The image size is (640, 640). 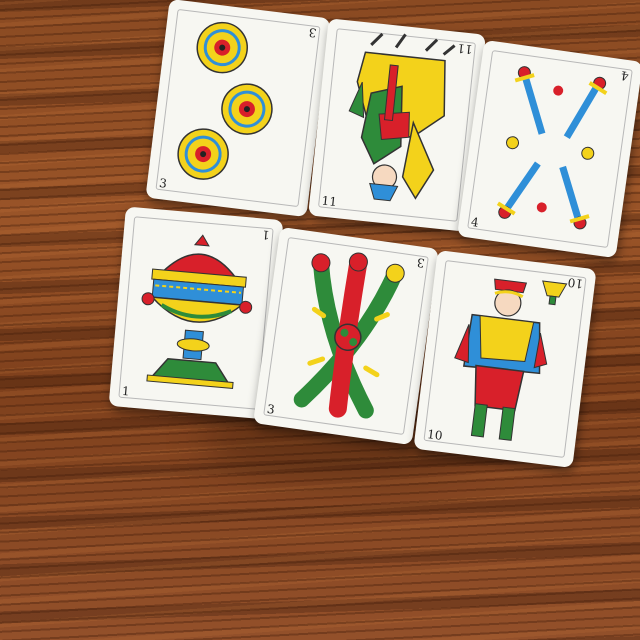 What do you see at coordinates (402, 117) in the screenshot?
I see `knight-figure` at bounding box center [402, 117].